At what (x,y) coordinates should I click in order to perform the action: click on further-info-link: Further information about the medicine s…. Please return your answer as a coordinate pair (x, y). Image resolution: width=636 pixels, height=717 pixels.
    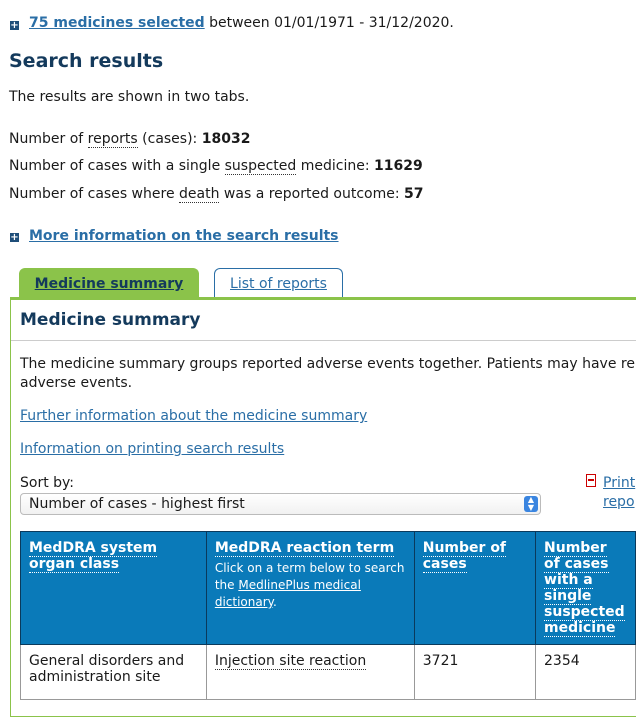
    Looking at the image, I should click on (193, 416).